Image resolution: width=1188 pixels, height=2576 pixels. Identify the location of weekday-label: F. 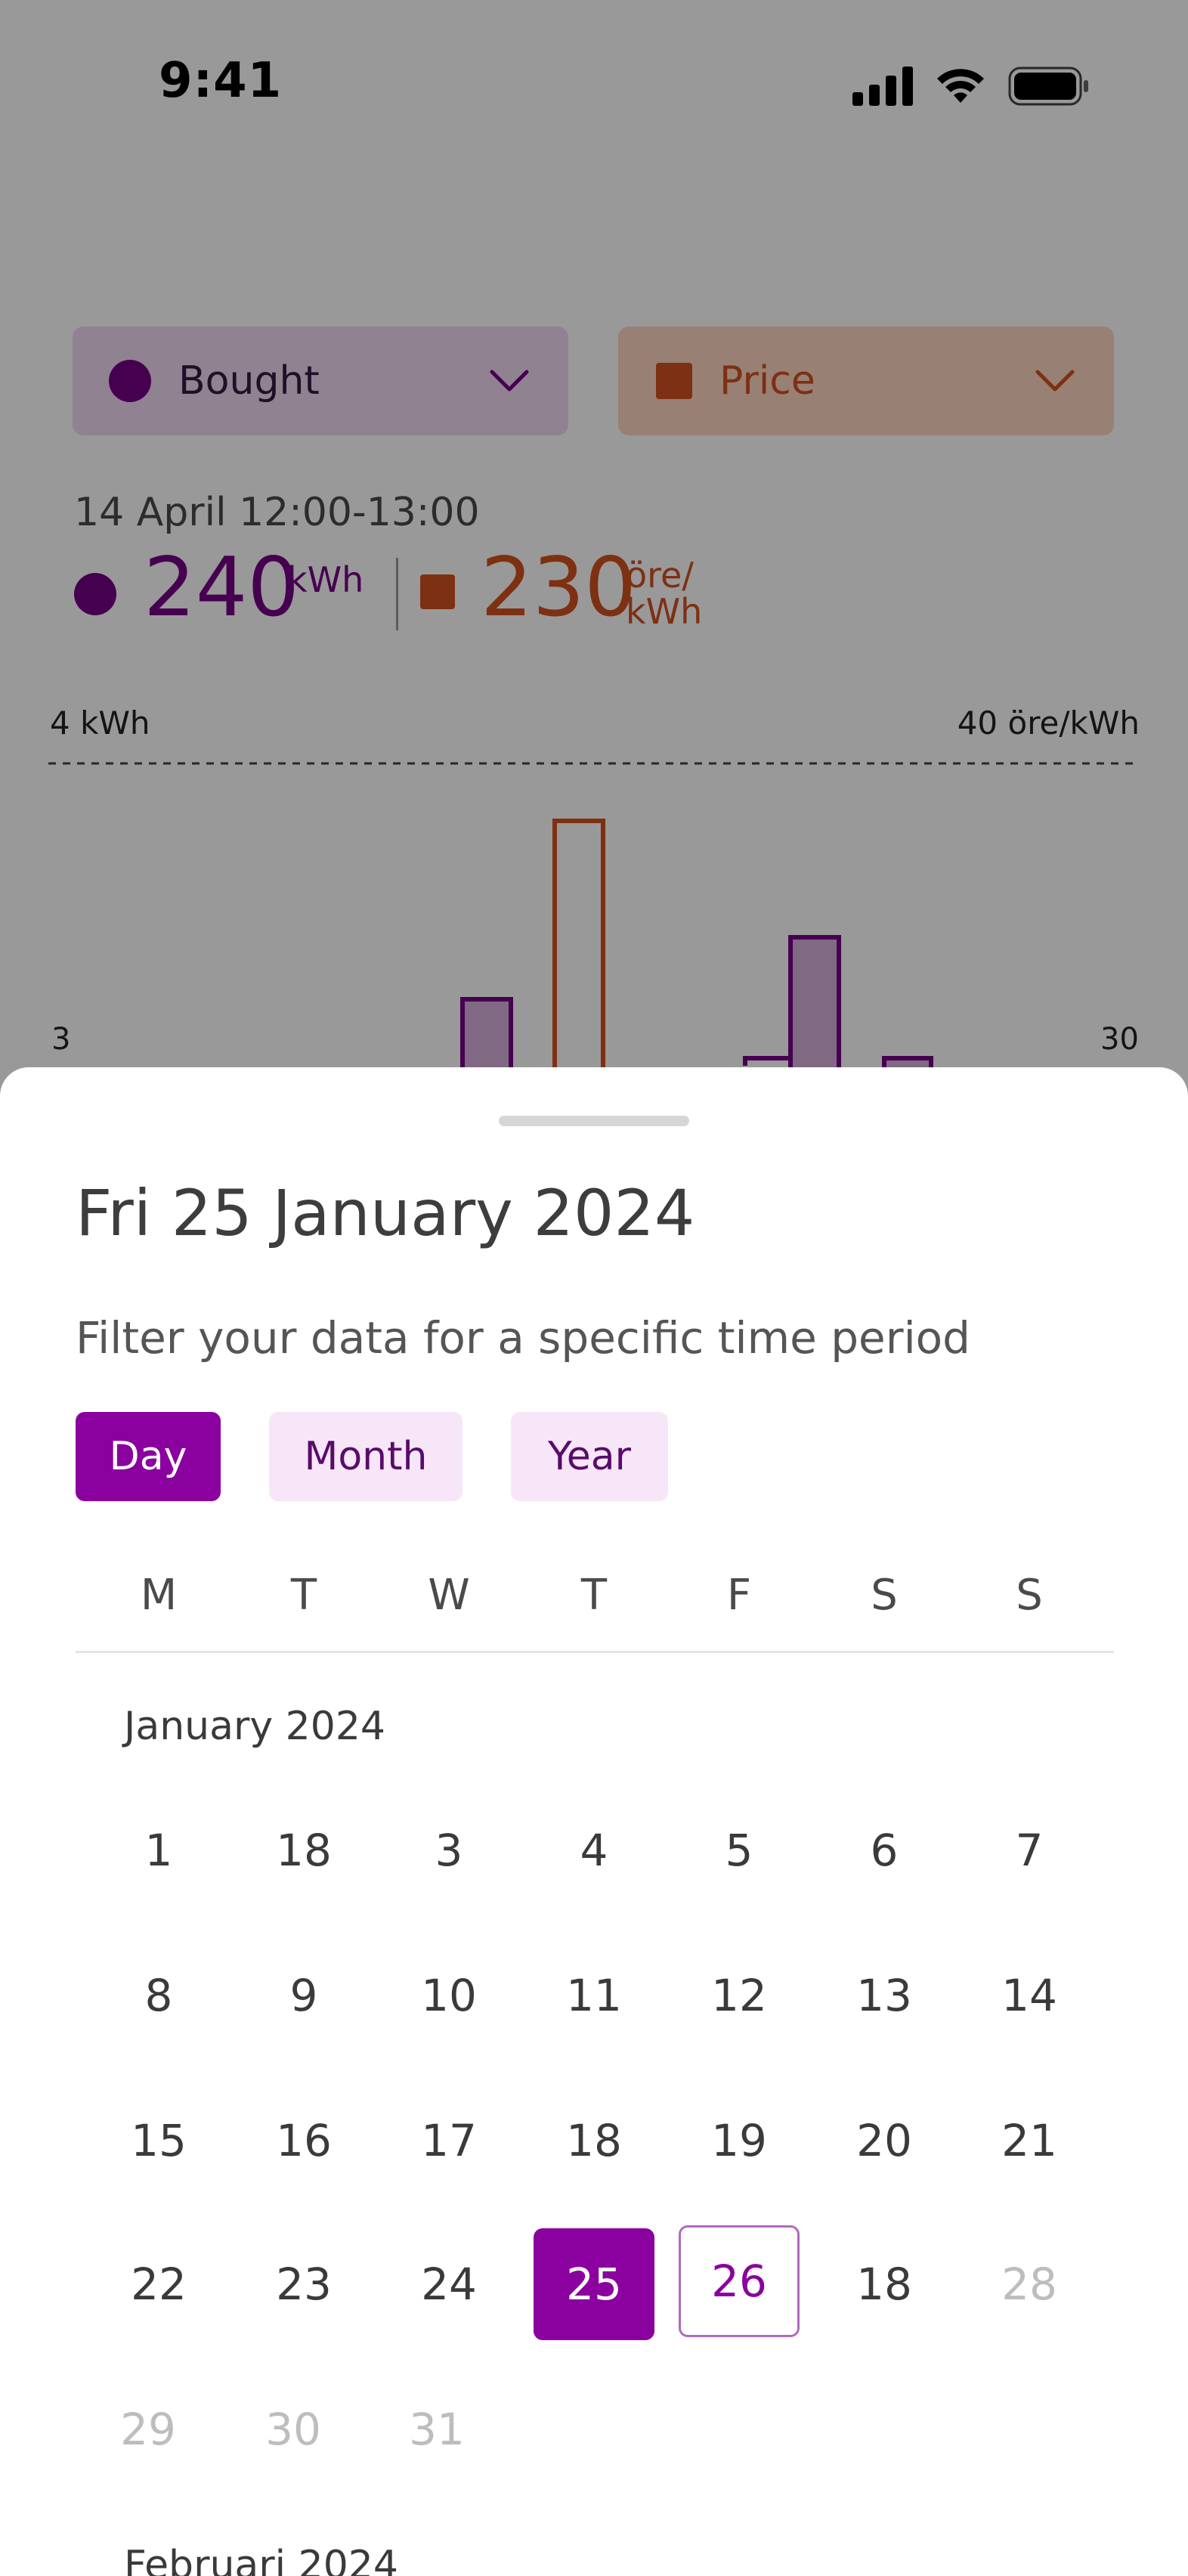
(739, 1595).